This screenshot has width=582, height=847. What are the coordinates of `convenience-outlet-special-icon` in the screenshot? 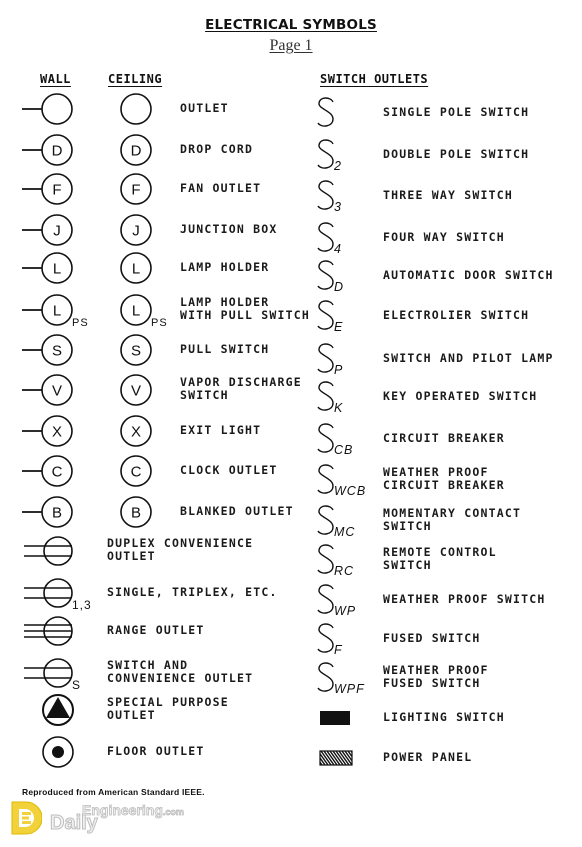 It's located at (58, 710).